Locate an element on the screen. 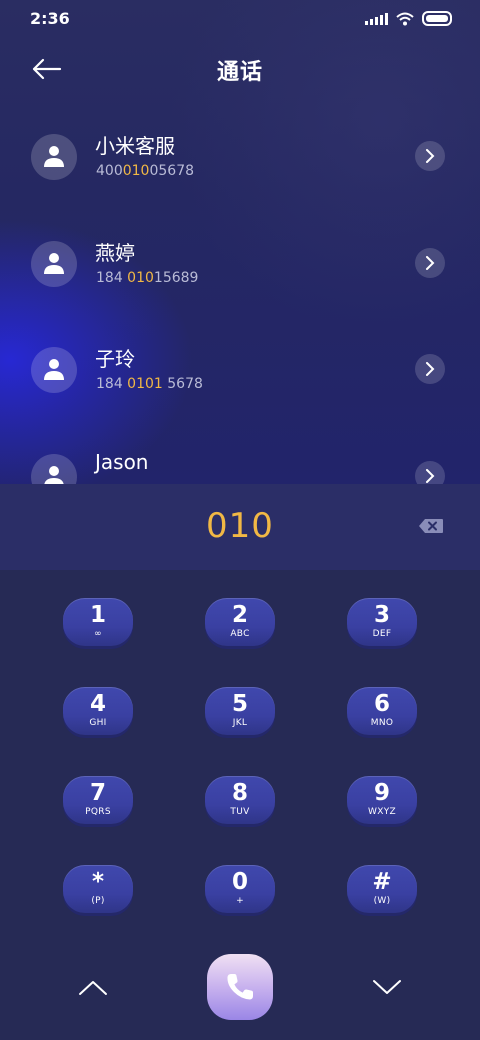  dialed-number: 010 is located at coordinates (240, 526).